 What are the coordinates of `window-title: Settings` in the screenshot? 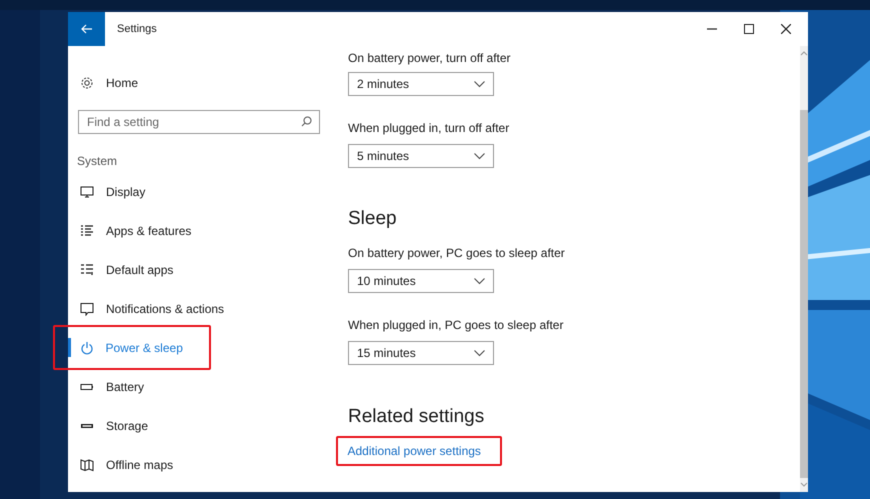 It's located at (137, 29).